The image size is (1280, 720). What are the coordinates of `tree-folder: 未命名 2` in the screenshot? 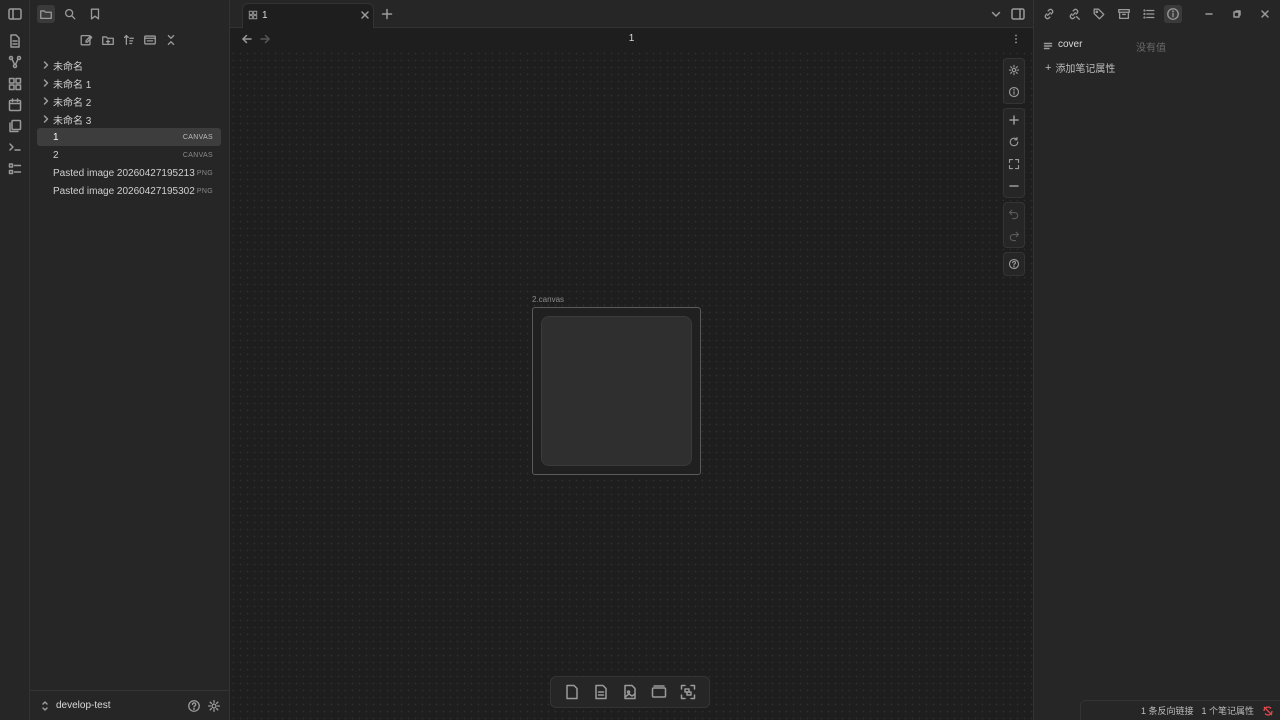 It's located at (129, 101).